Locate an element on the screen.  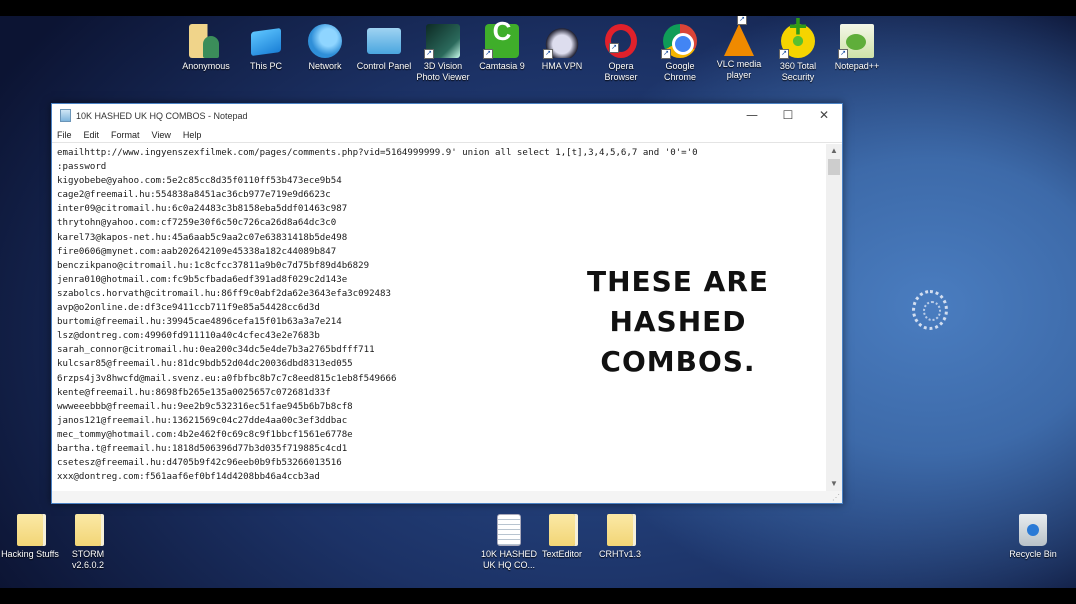
caption-line: HASHED is located at coordinates (678, 321).